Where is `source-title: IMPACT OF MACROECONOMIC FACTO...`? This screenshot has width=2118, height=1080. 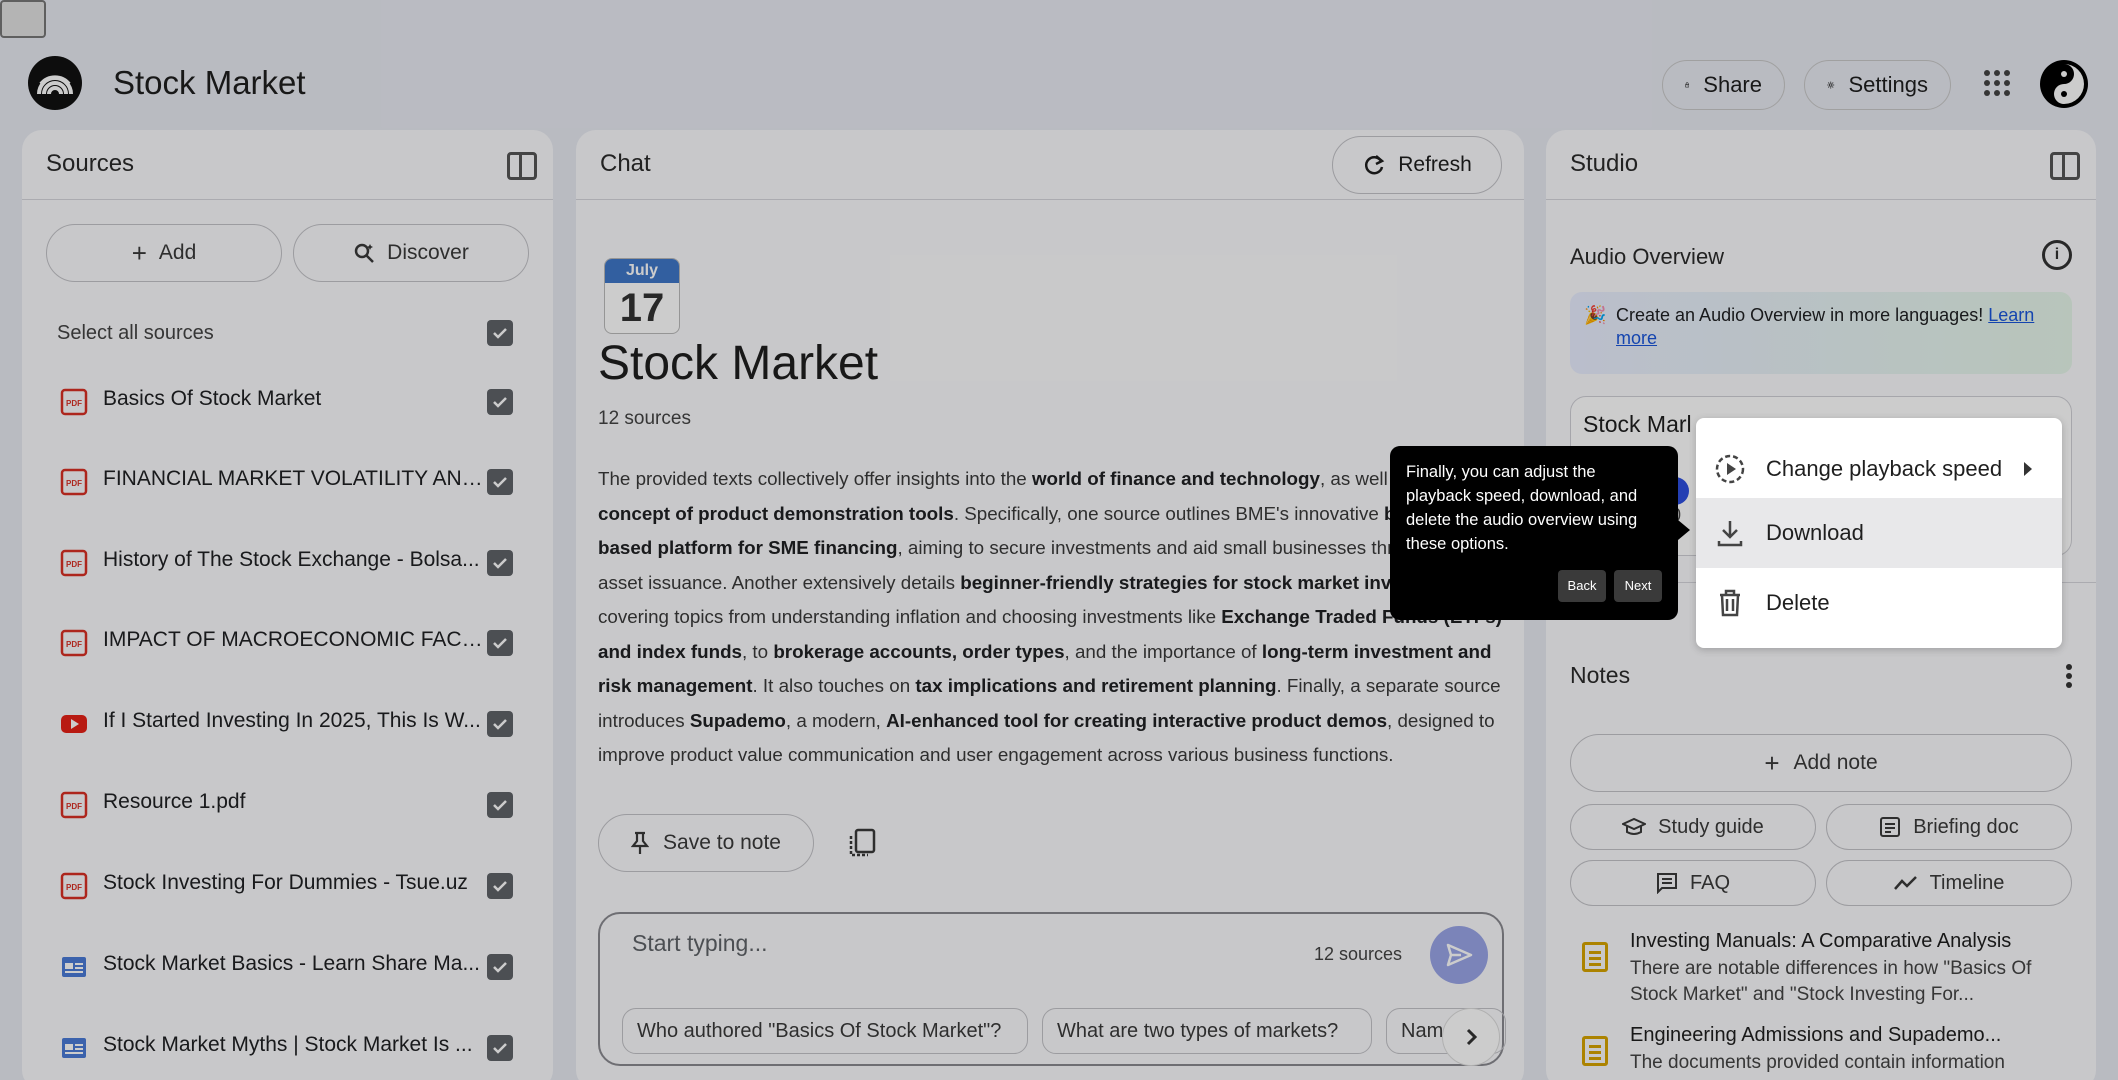
source-title: IMPACT OF MACROECONOMIC FACTO... is located at coordinates (293, 639).